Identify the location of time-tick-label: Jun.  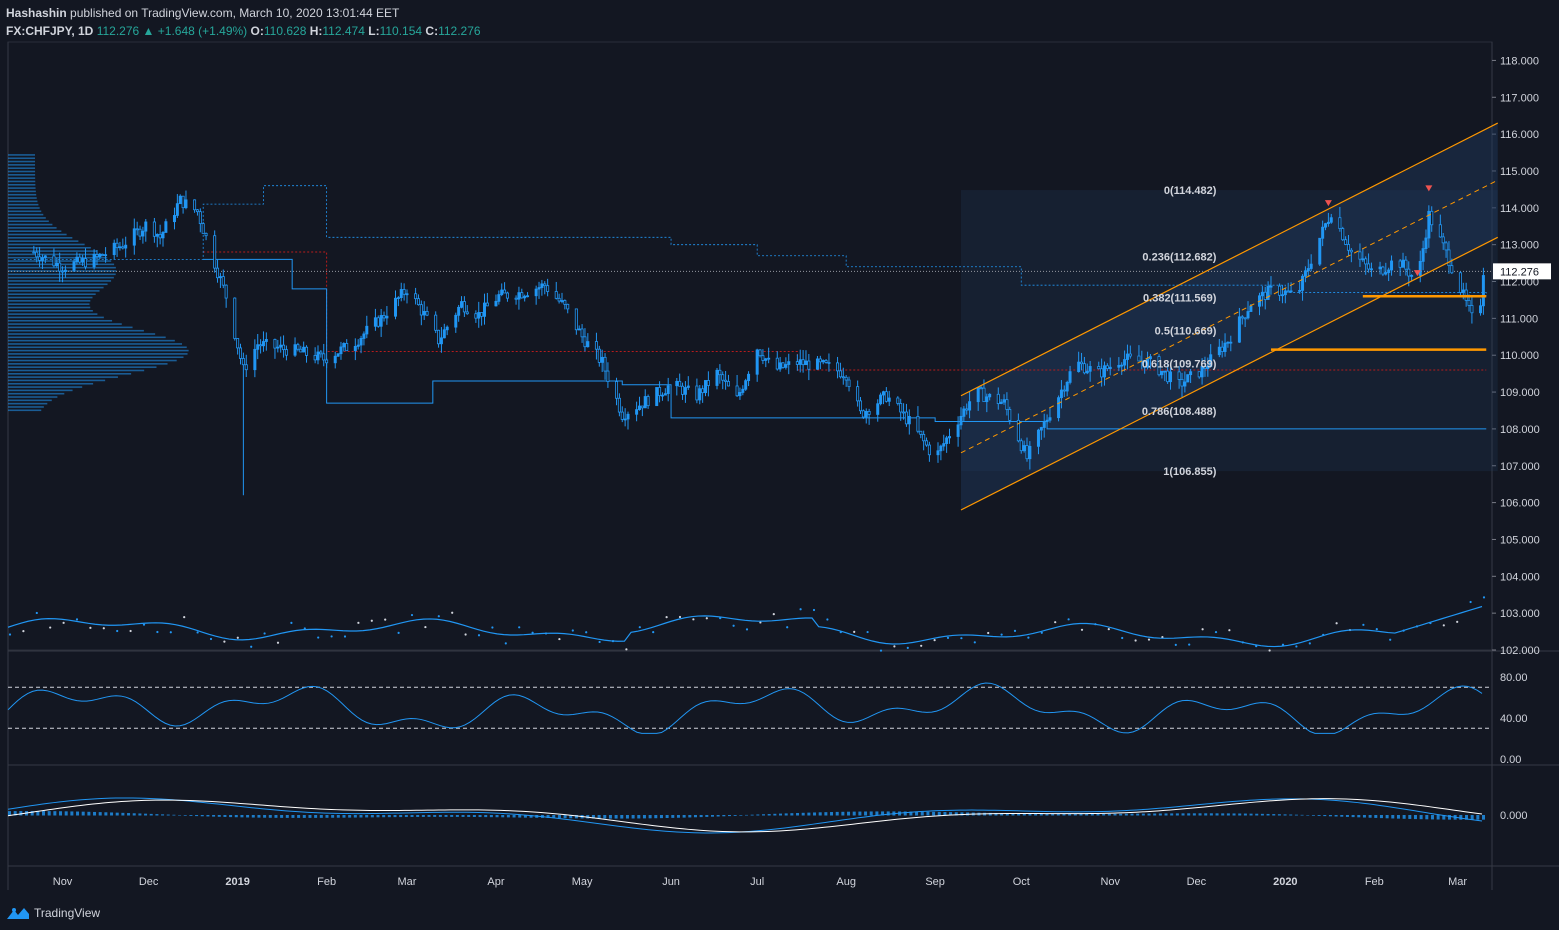
(671, 882).